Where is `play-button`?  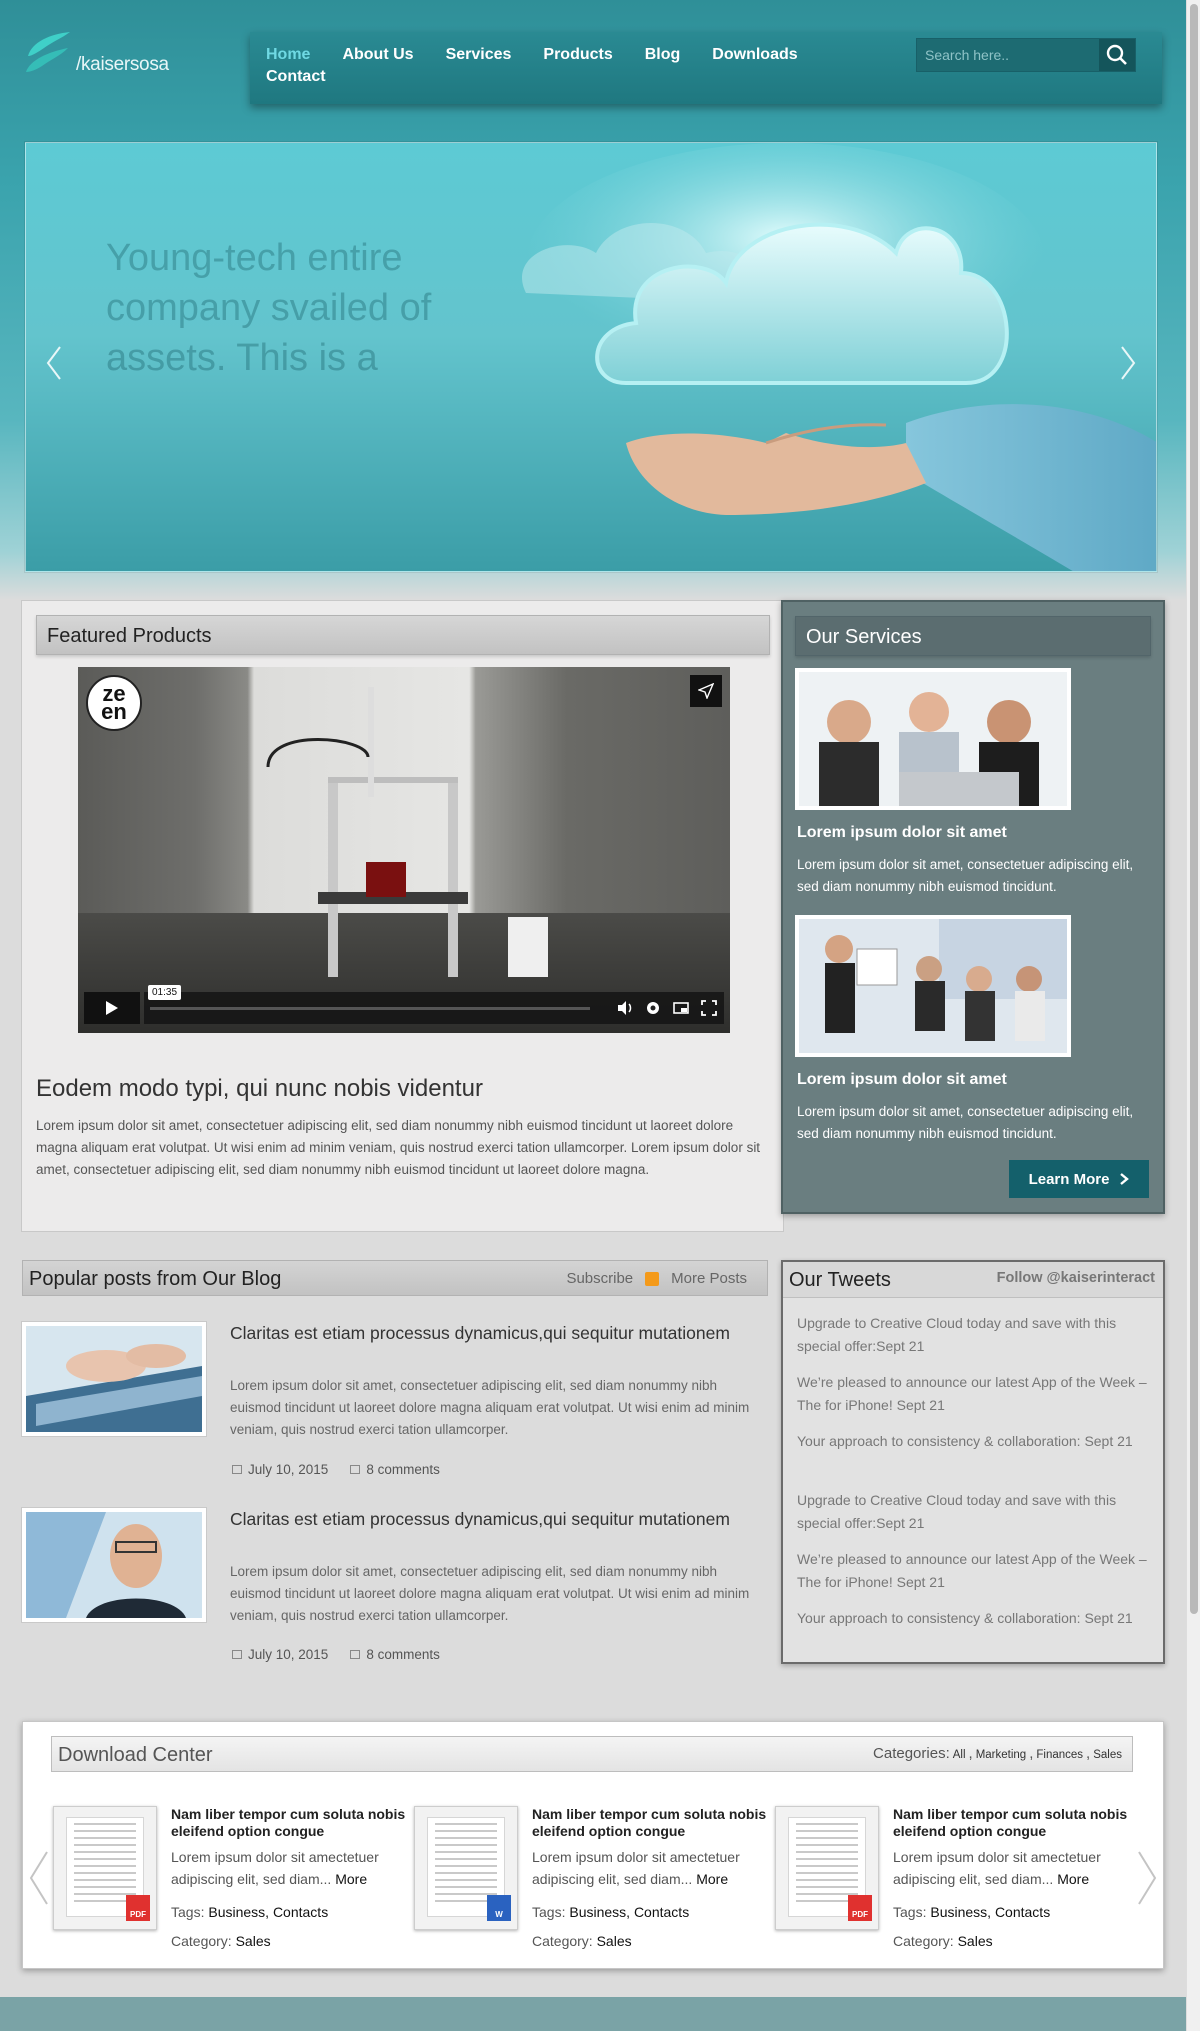 play-button is located at coordinates (112, 1008).